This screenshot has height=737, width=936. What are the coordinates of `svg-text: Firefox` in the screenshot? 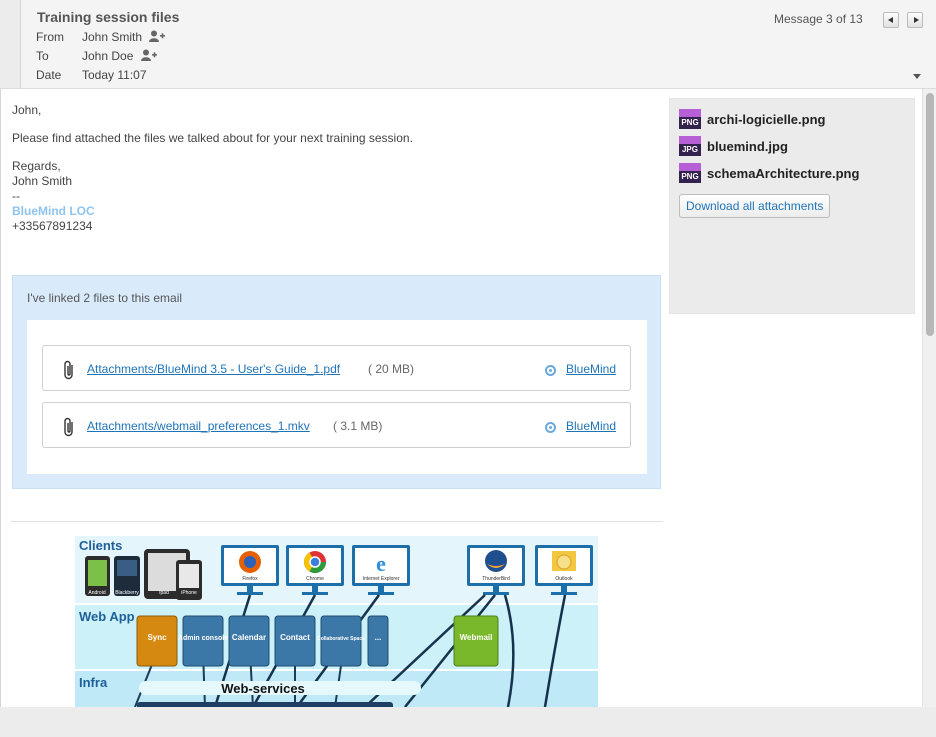 It's located at (250, 579).